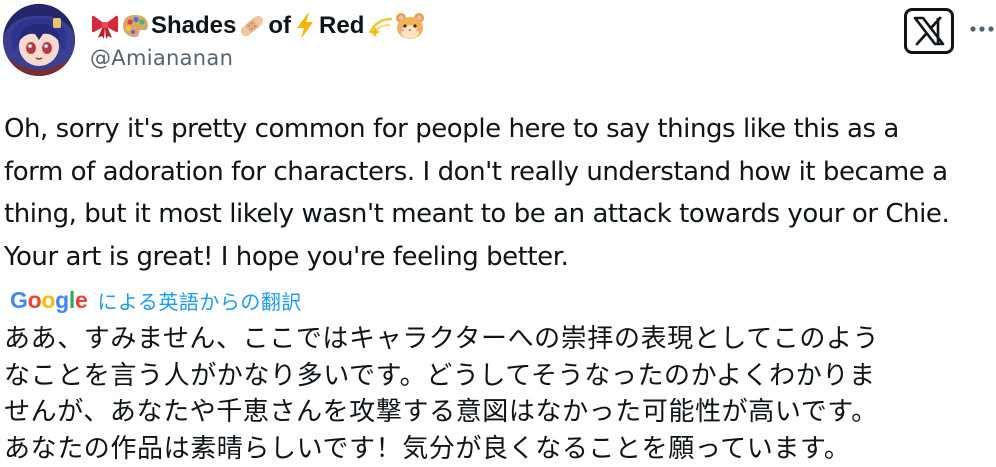  What do you see at coordinates (380, 26) in the screenshot?
I see `dizzy-emoji-icon` at bounding box center [380, 26].